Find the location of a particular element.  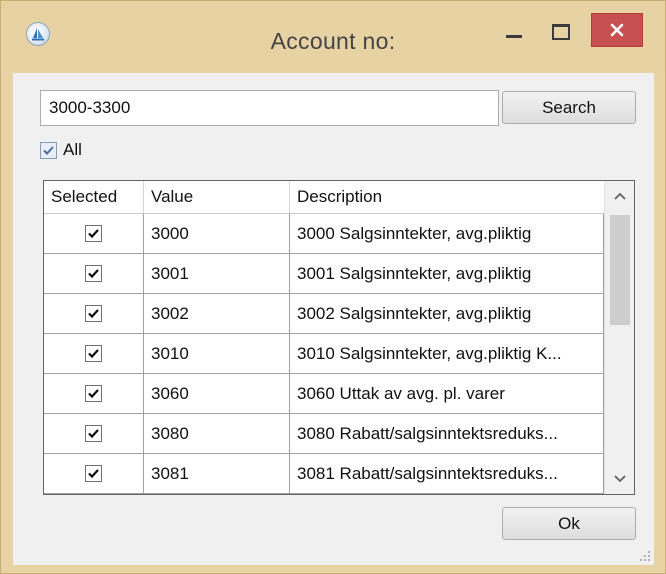

value-cell: 3080 is located at coordinates (217, 433).